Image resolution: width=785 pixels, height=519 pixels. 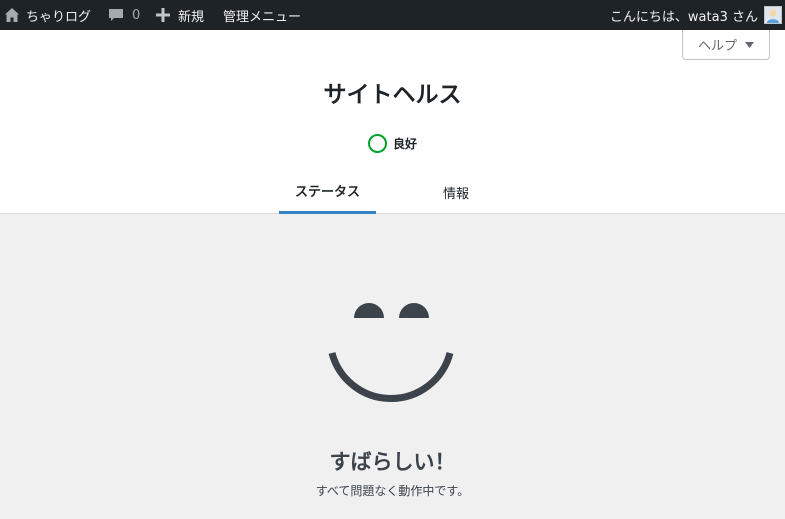 What do you see at coordinates (749, 44) in the screenshot?
I see `caret-down-icon` at bounding box center [749, 44].